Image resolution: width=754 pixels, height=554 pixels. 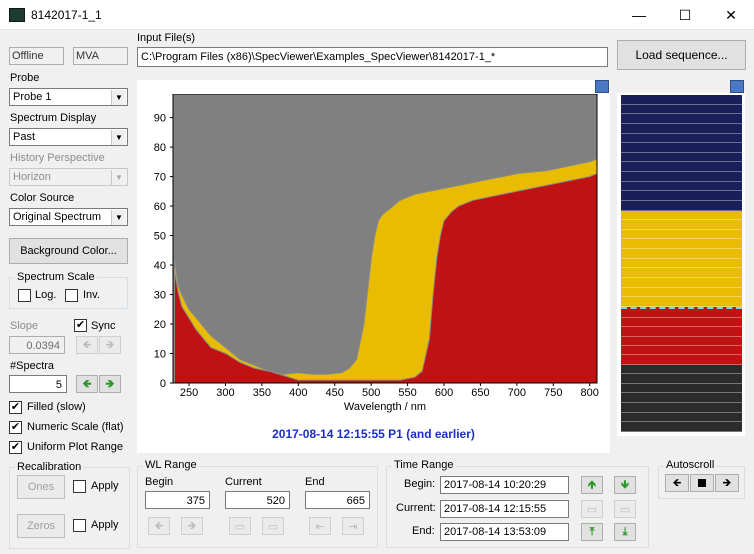 What do you see at coordinates (68, 137) in the screenshot?
I see `spectrum-display-select: Past ▼` at bounding box center [68, 137].